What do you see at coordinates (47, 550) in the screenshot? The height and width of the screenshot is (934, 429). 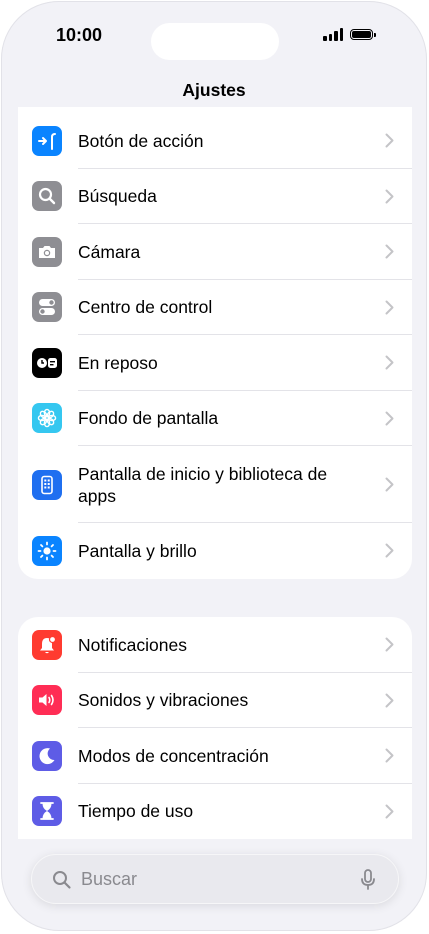 I see `sun-icon` at bounding box center [47, 550].